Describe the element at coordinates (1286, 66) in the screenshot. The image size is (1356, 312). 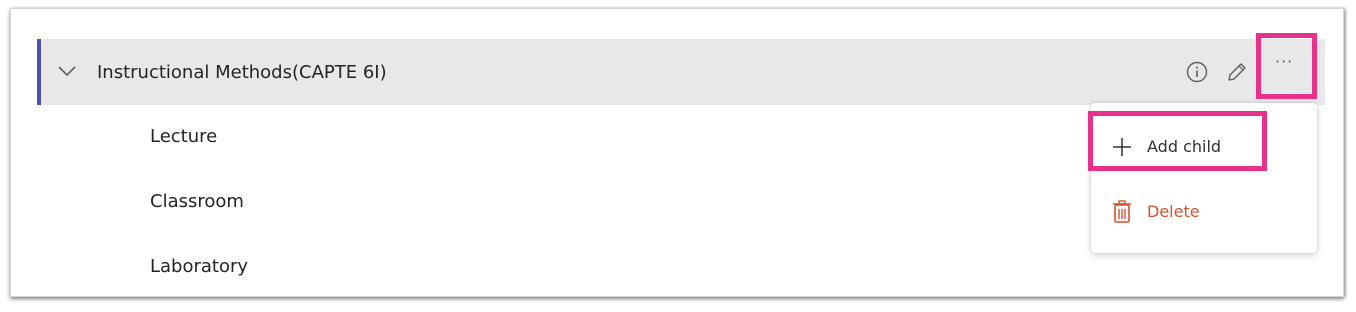
I see `highlight-more-button` at that location.